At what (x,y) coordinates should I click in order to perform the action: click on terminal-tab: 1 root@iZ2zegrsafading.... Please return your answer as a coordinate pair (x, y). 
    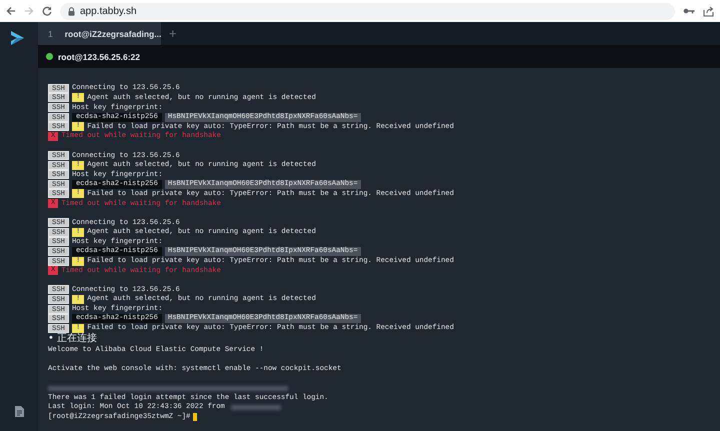
    Looking at the image, I should click on (99, 33).